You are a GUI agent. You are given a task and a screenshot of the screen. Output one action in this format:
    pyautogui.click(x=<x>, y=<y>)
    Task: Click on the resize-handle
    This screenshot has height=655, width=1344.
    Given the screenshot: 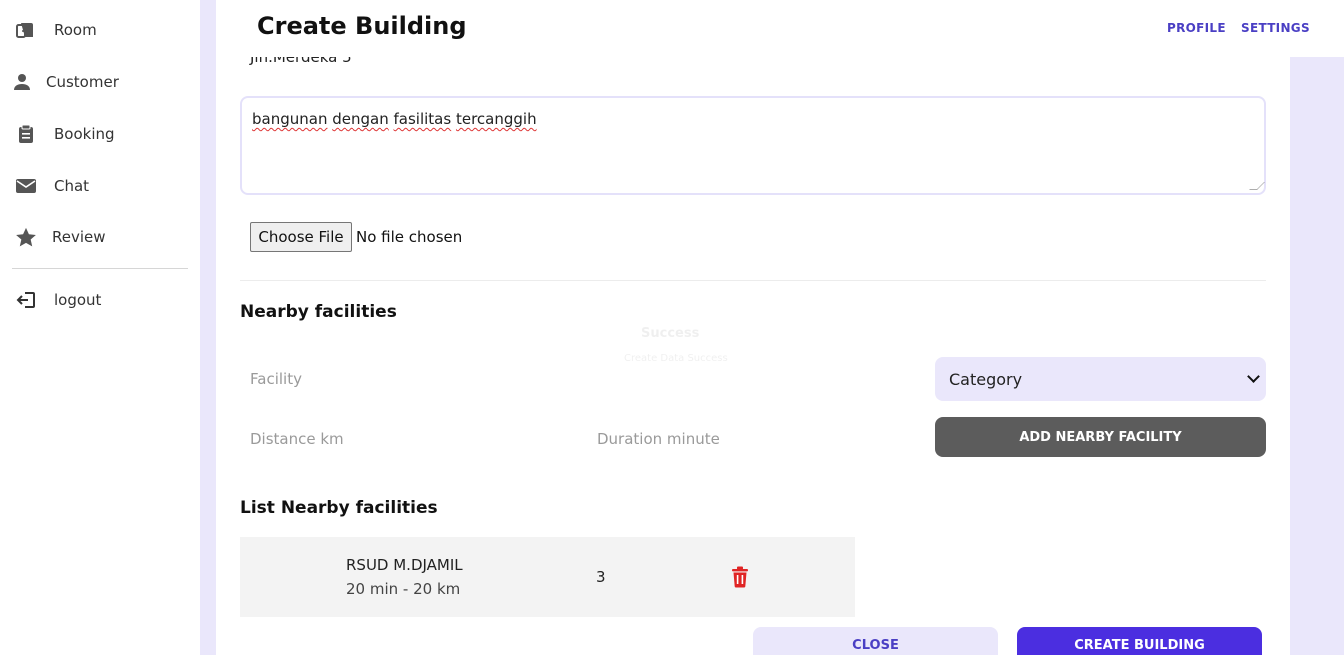 What is the action you would take?
    pyautogui.click(x=1257, y=186)
    